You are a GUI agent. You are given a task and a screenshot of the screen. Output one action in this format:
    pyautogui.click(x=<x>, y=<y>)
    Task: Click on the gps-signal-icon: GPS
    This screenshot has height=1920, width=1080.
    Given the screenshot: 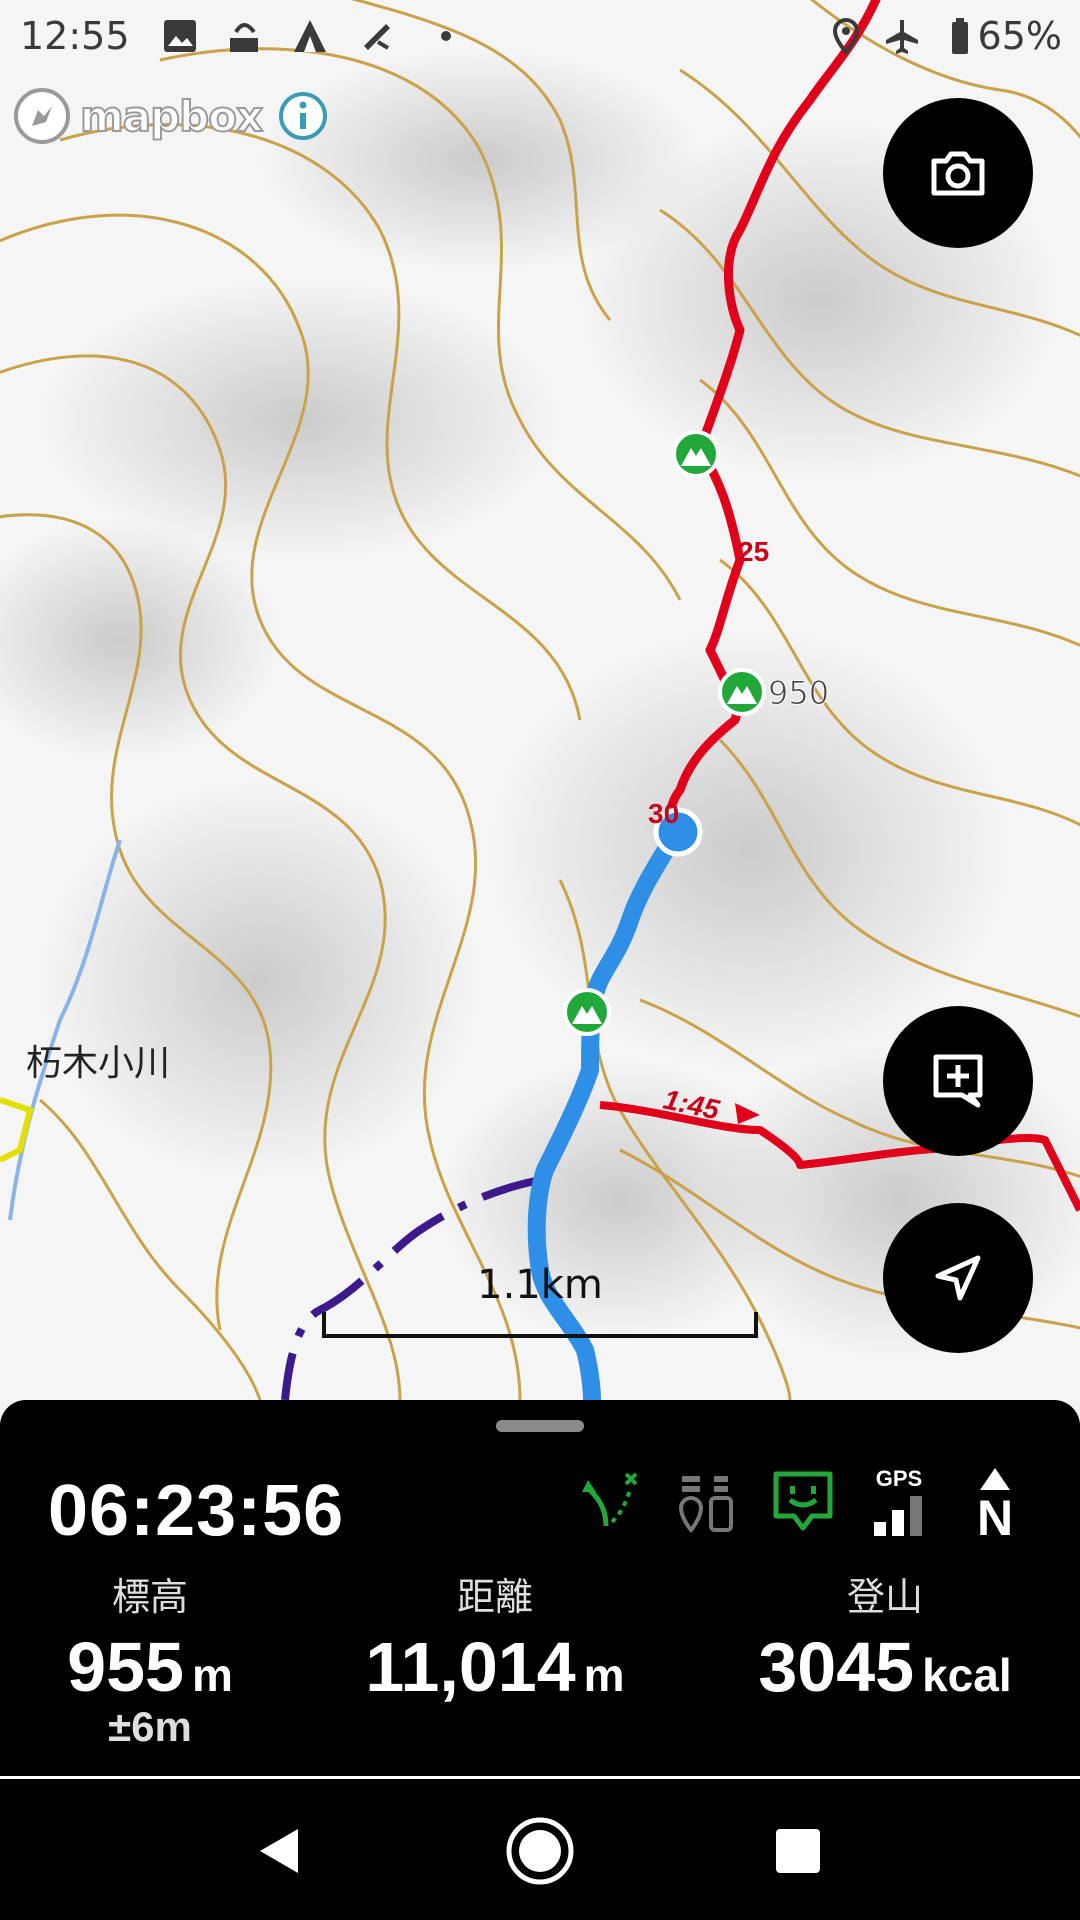 What is the action you would take?
    pyautogui.click(x=899, y=1501)
    